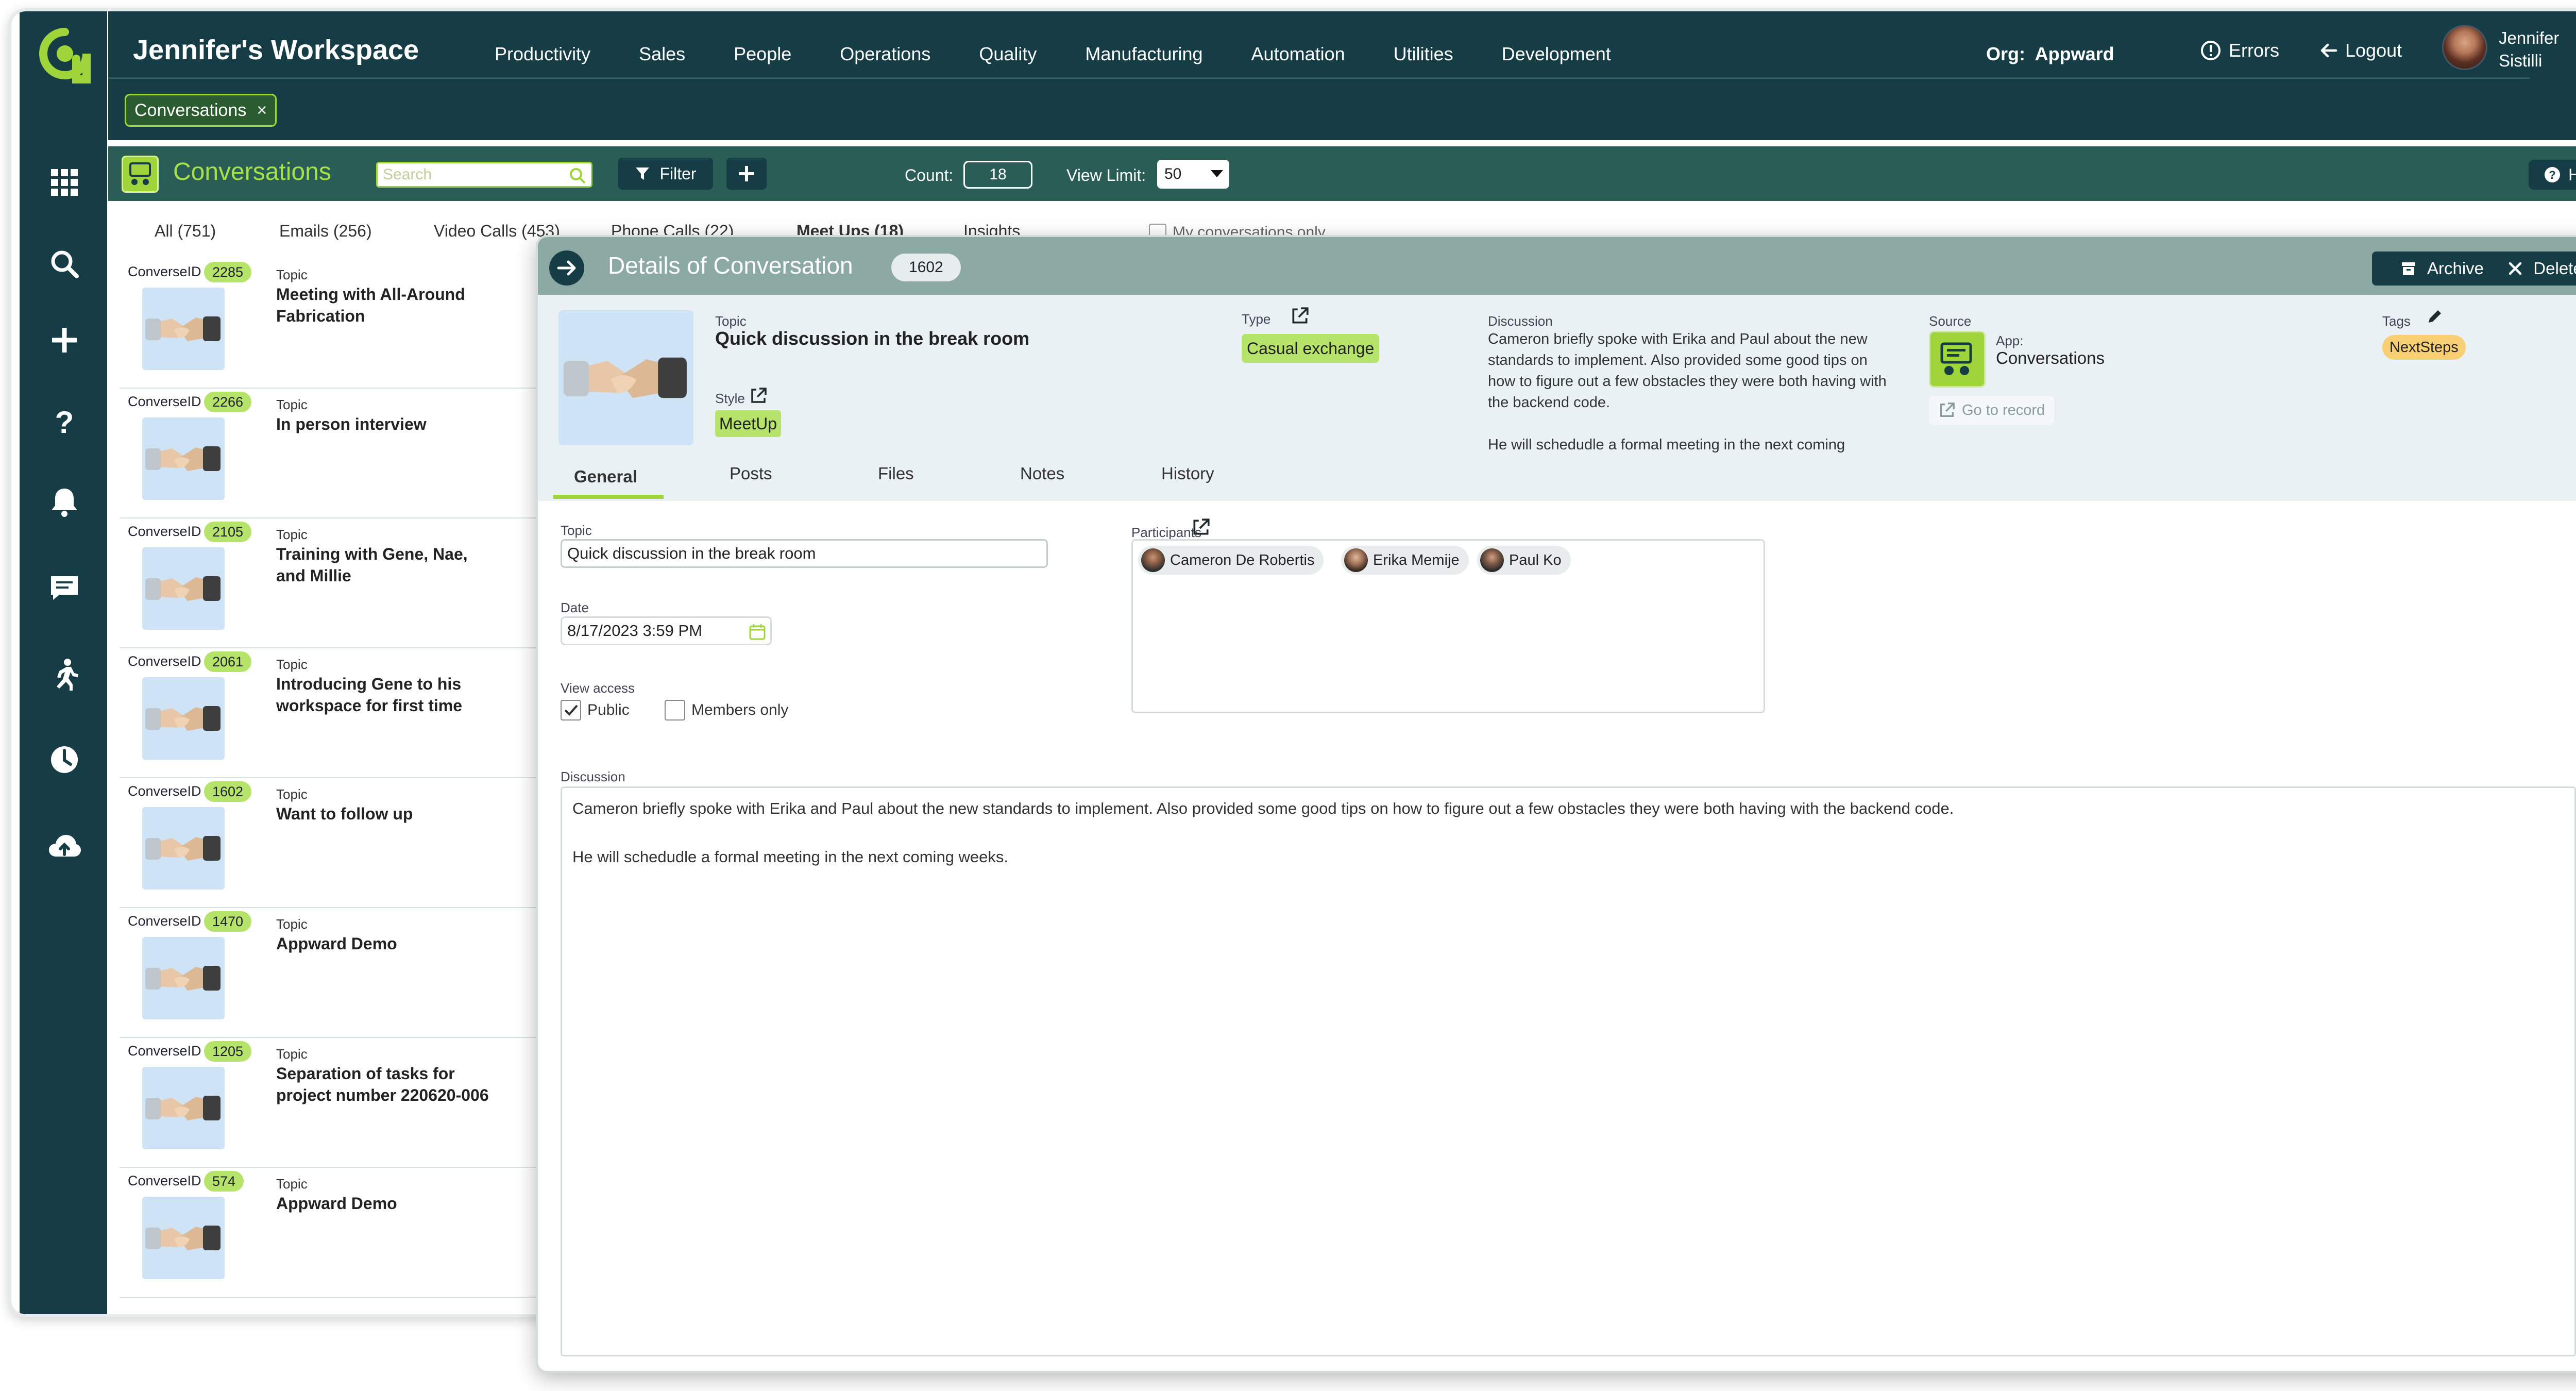  What do you see at coordinates (751, 473) in the screenshot?
I see `tab-posts: Posts` at bounding box center [751, 473].